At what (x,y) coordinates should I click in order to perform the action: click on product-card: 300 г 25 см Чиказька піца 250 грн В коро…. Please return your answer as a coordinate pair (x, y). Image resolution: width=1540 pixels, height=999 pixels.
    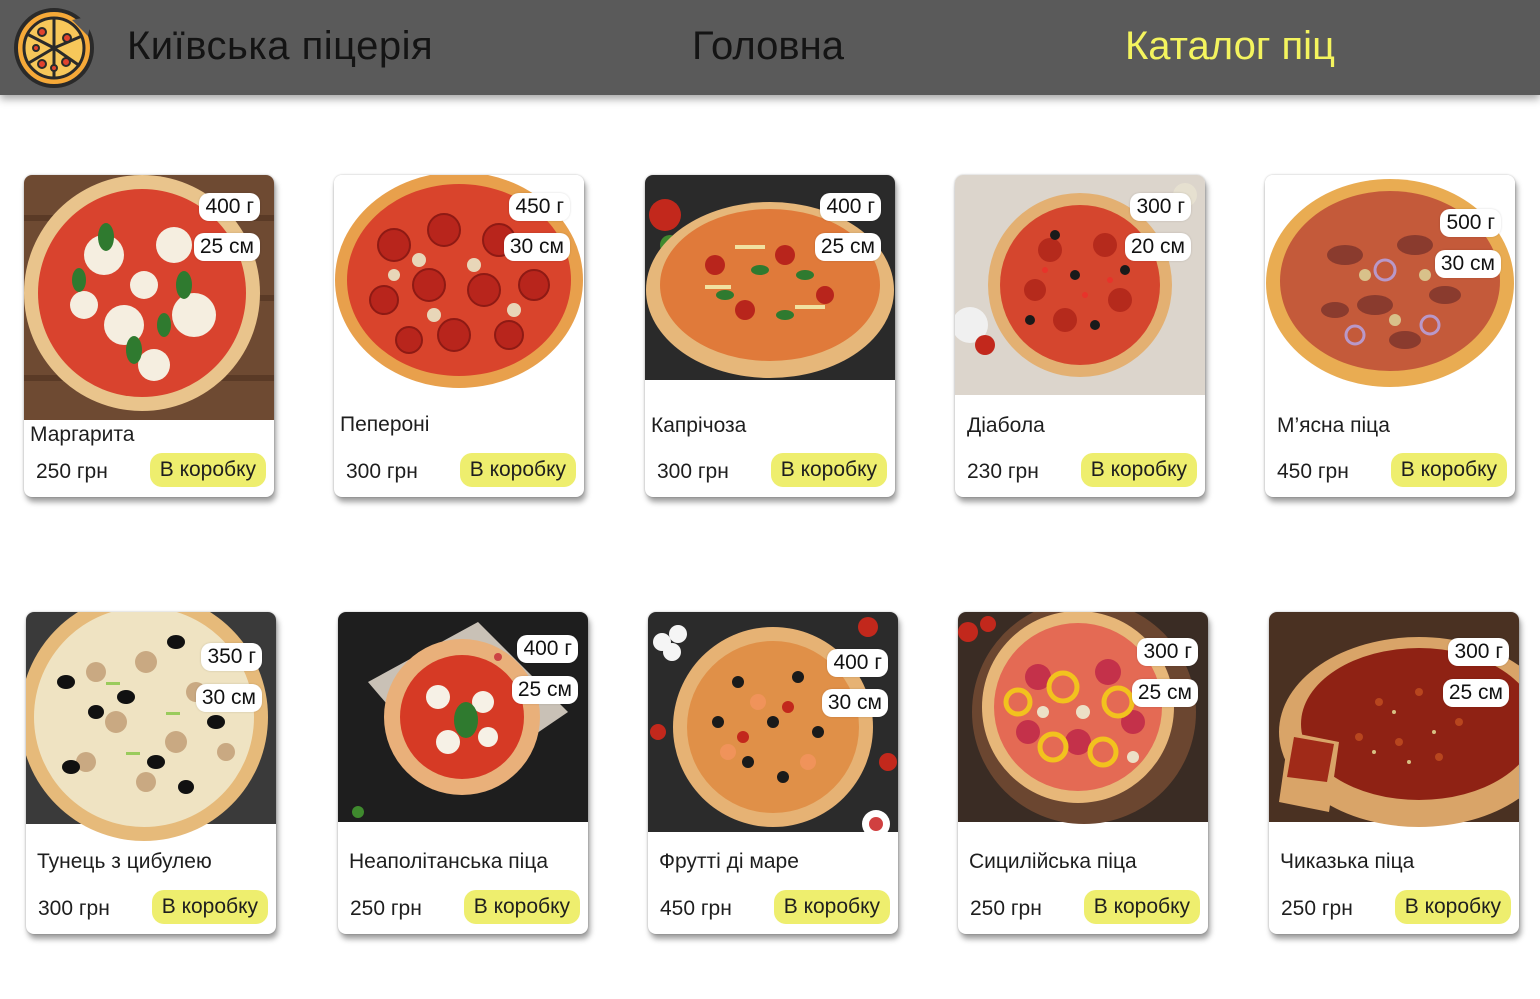
    Looking at the image, I should click on (1394, 773).